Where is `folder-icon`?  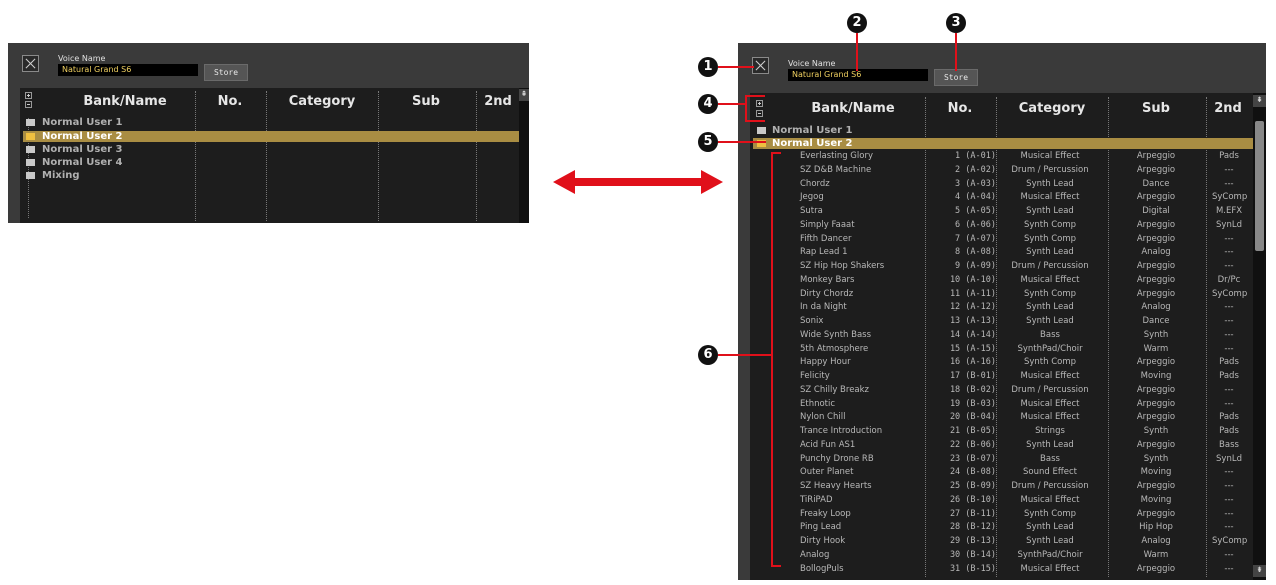 folder-icon is located at coordinates (761, 130).